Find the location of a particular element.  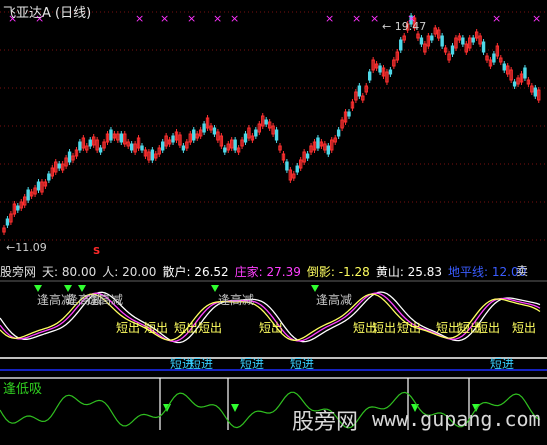

sell-signal-marker: S is located at coordinates (97, 251).